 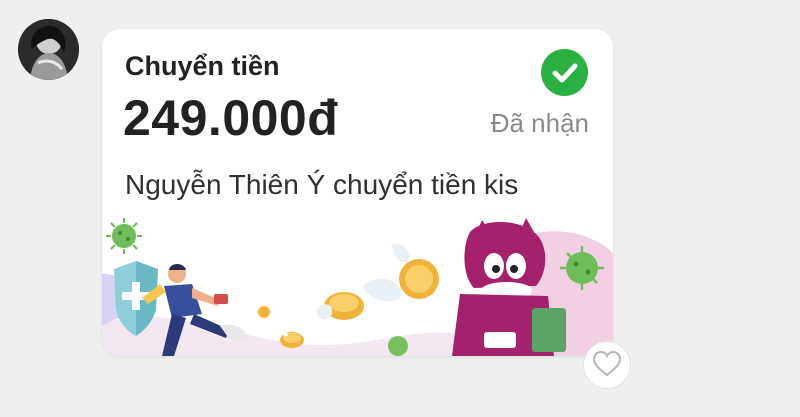 What do you see at coordinates (202, 66) in the screenshot?
I see `transfer-title: Chuyển tiền` at bounding box center [202, 66].